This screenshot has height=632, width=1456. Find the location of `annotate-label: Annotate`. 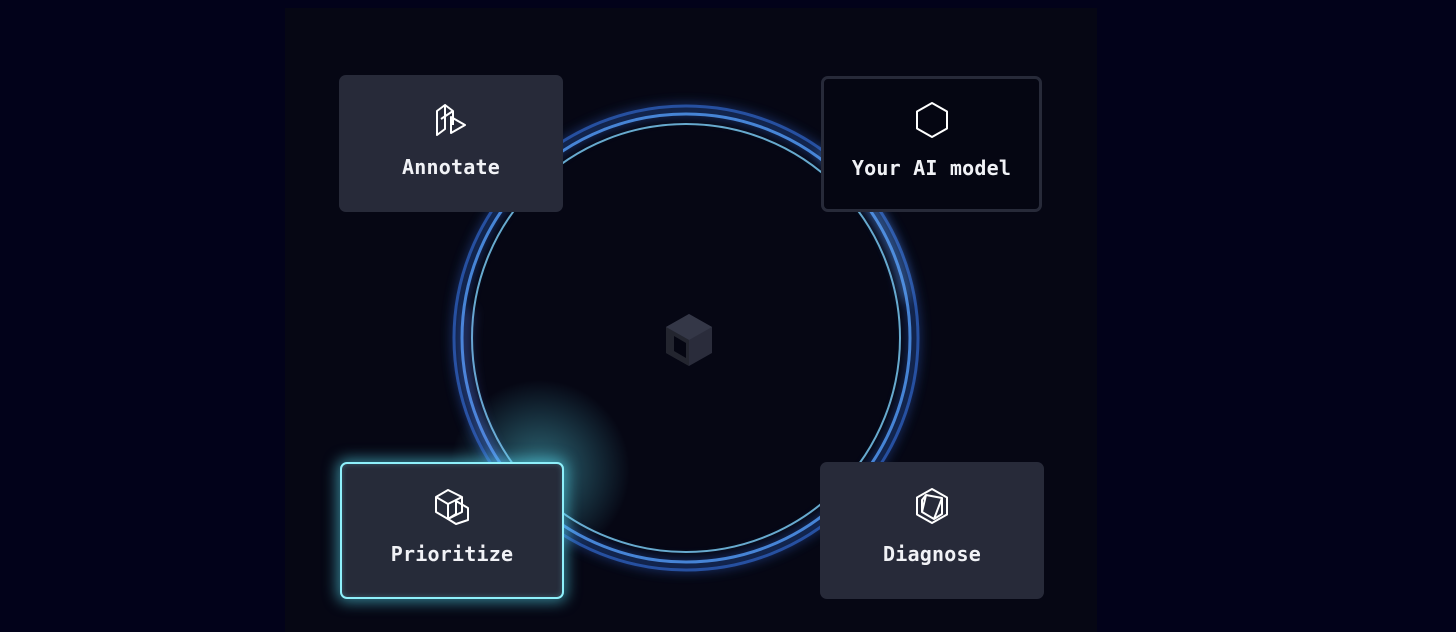

annotate-label: Annotate is located at coordinates (451, 167).